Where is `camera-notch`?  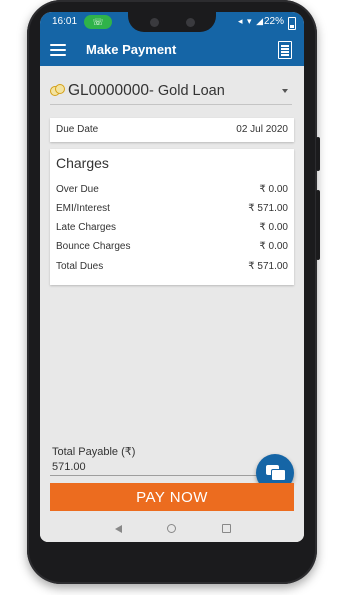 camera-notch is located at coordinates (172, 22).